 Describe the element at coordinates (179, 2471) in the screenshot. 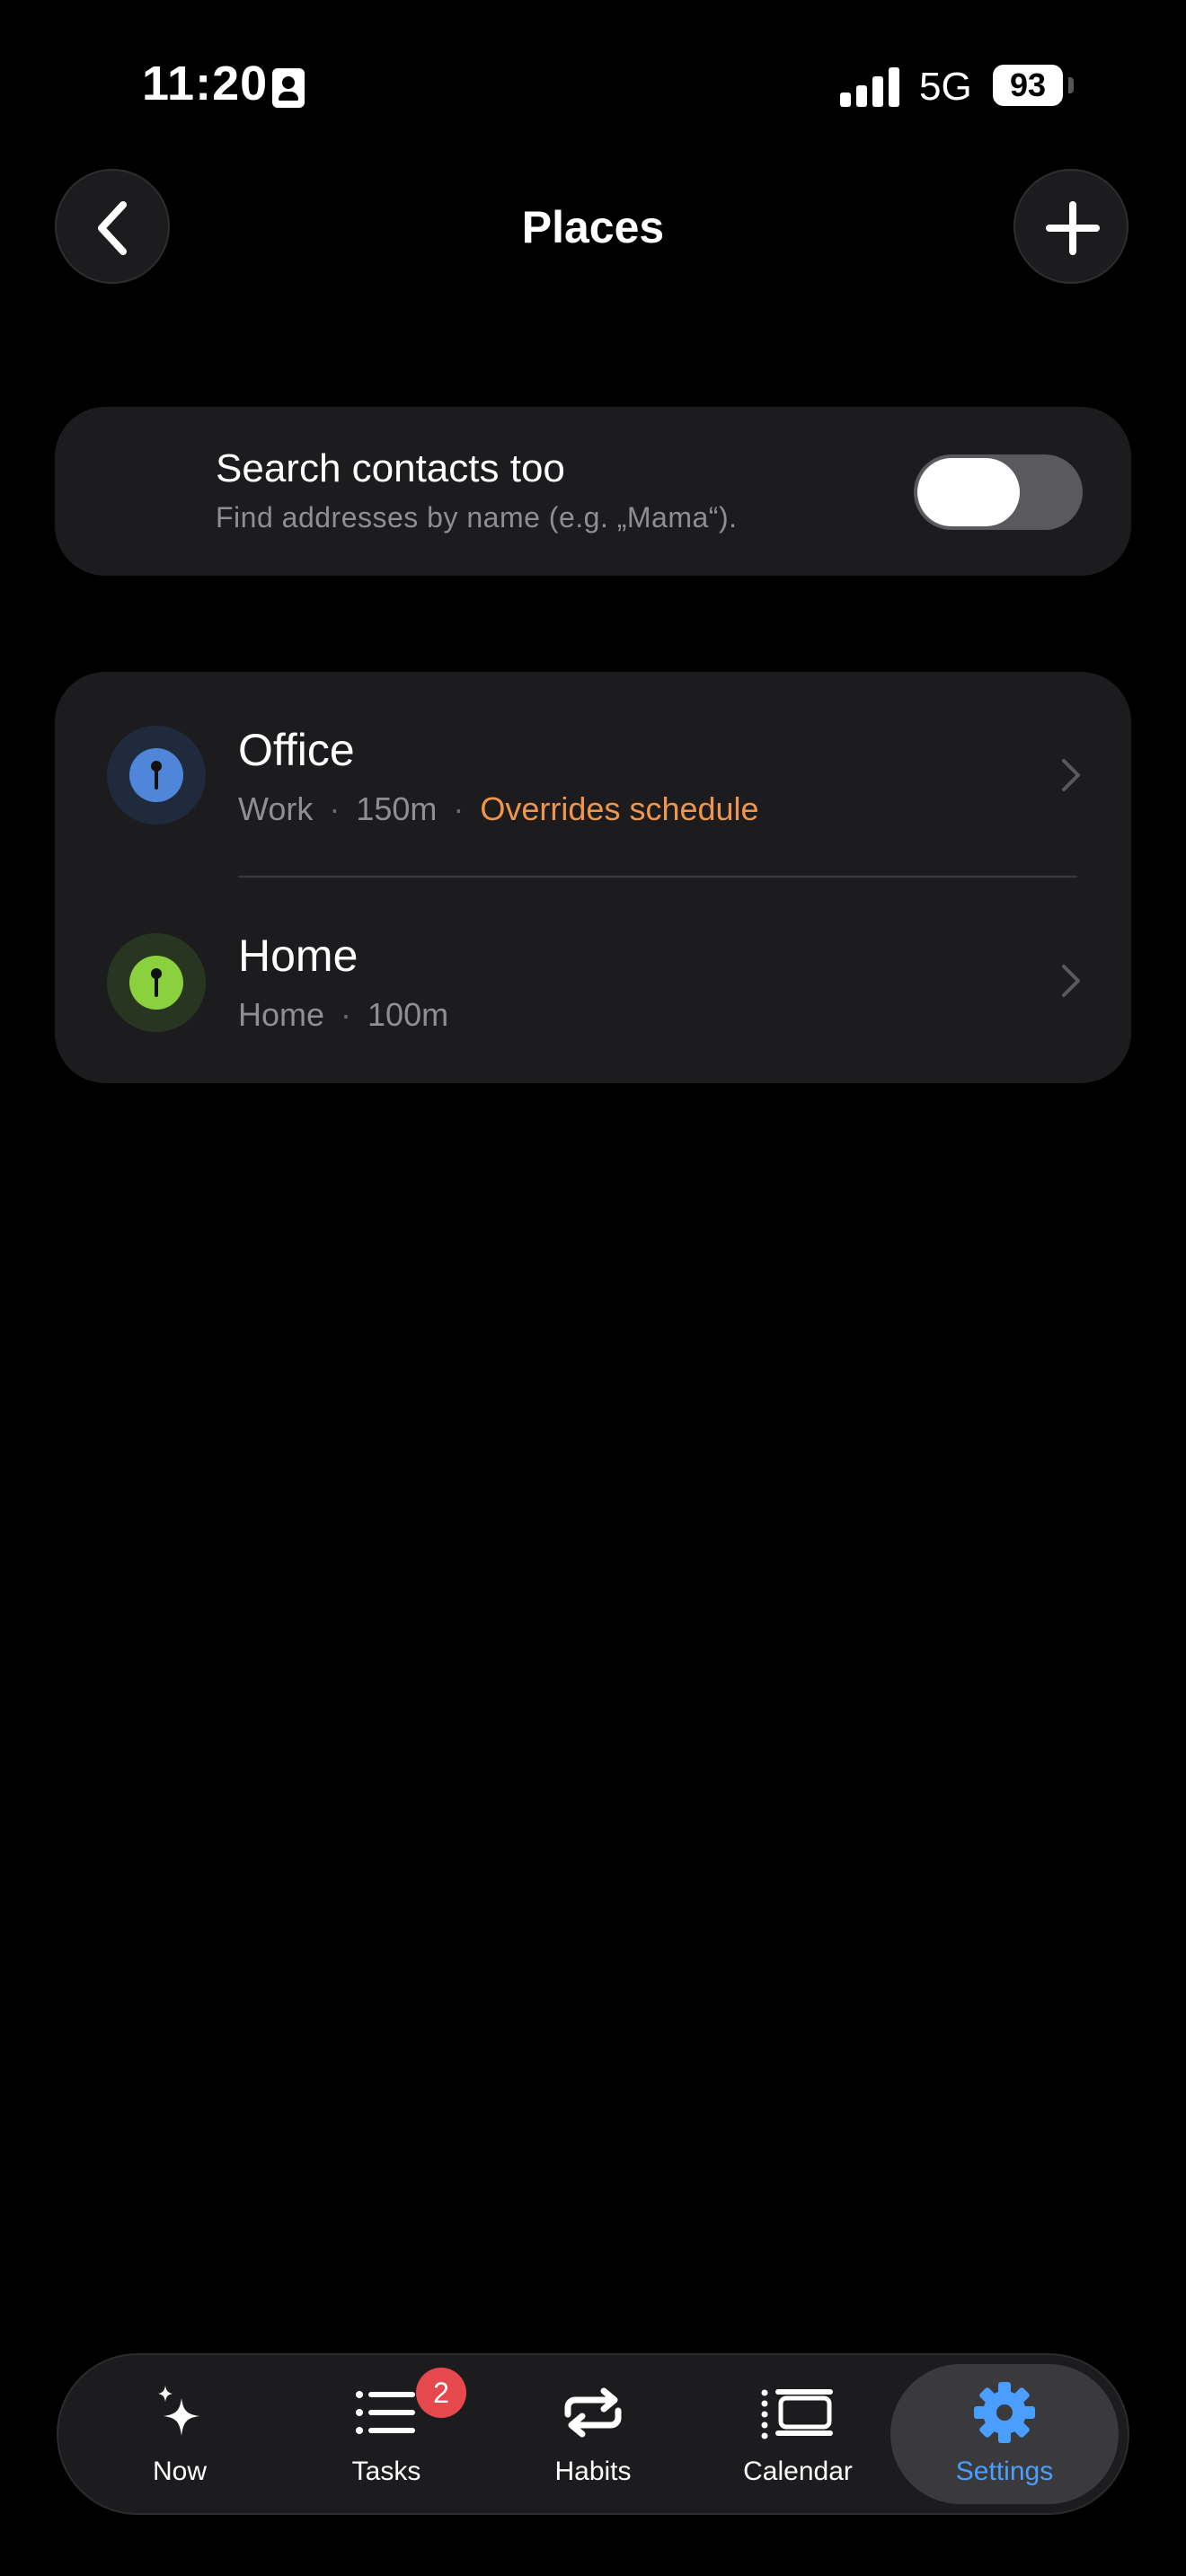

I see `tab-label: Now` at that location.